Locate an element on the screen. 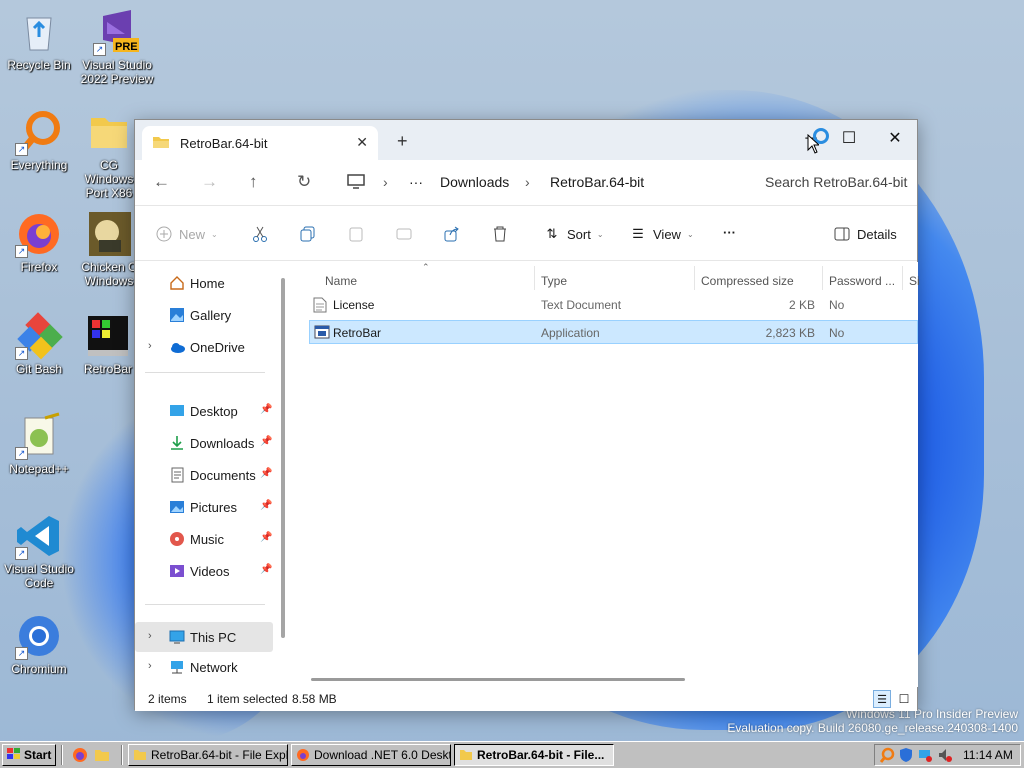 Image resolution: width=1024 pixels, height=768 pixels. sidebar-item-videos: Videos 📌 is located at coordinates (205, 571).